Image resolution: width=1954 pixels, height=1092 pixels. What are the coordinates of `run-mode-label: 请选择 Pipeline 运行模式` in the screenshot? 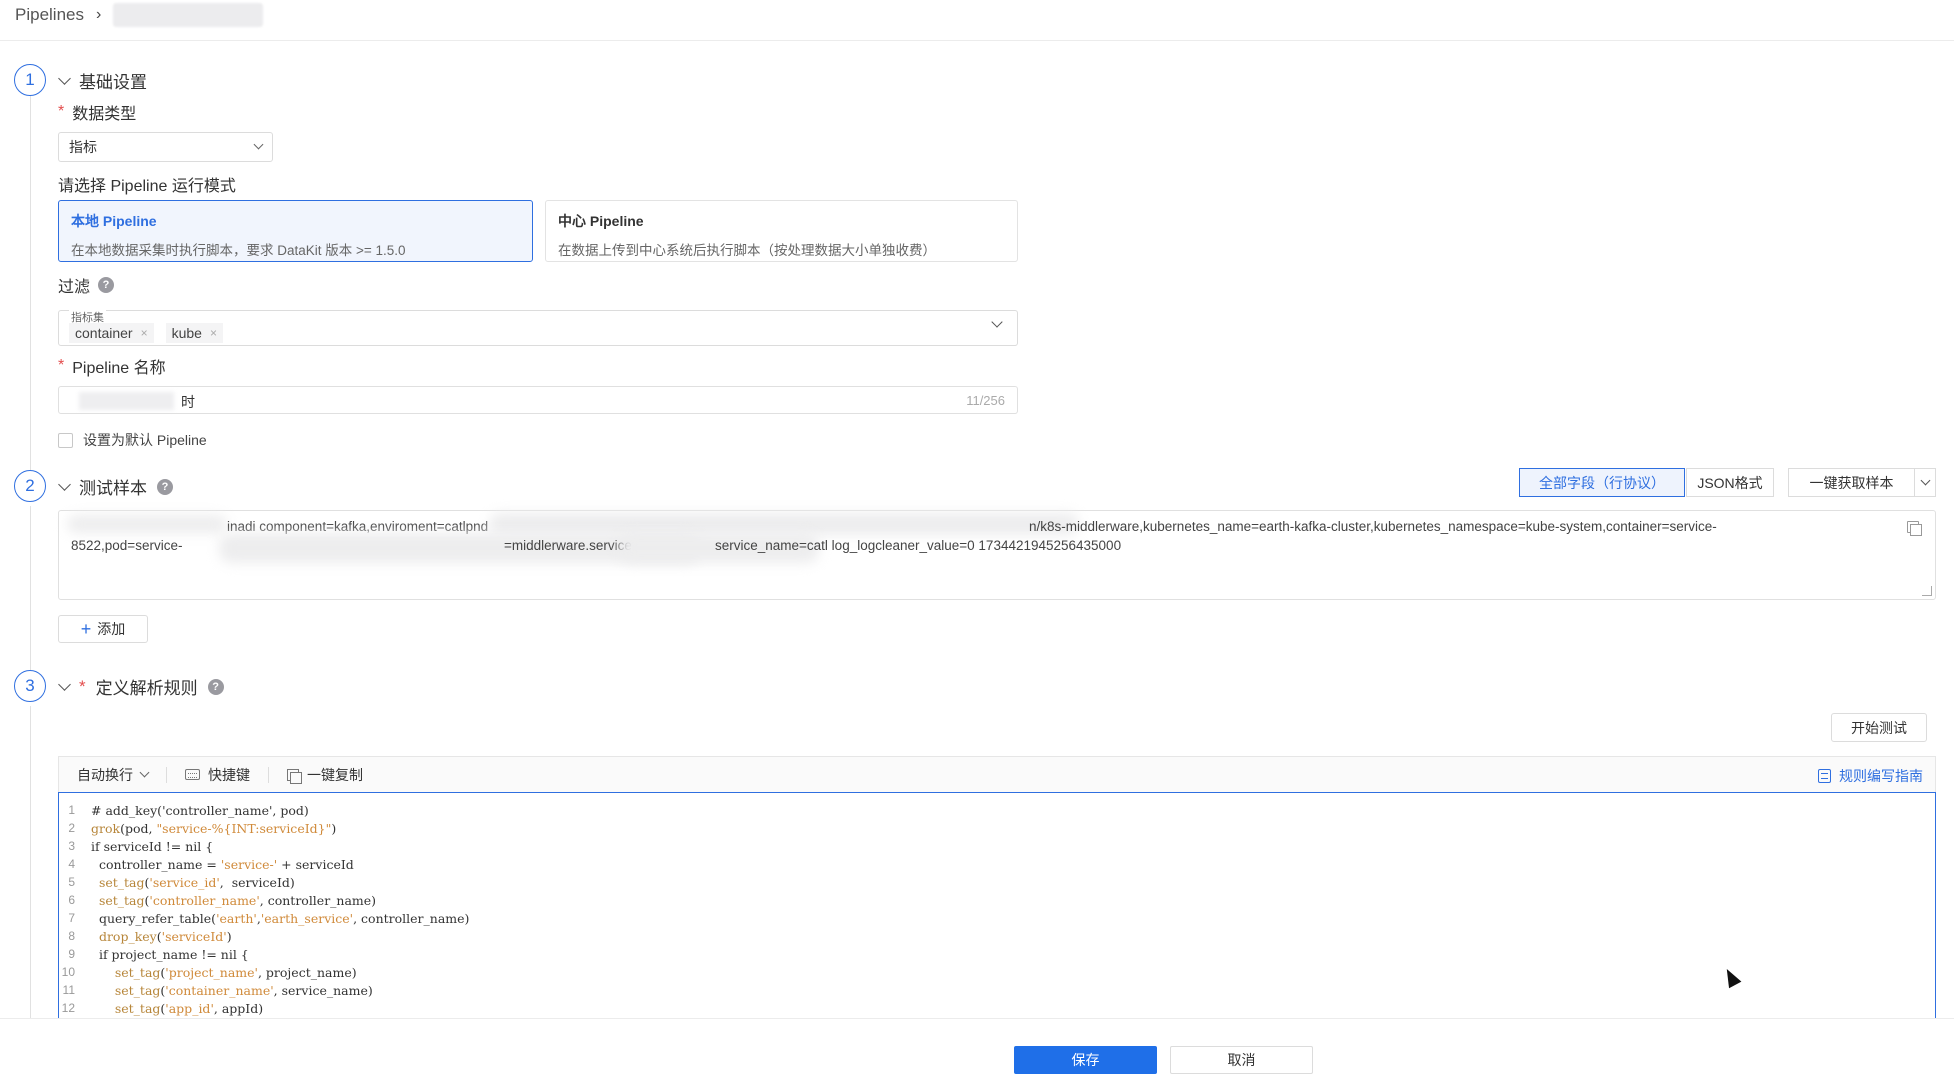 It's located at (147, 186).